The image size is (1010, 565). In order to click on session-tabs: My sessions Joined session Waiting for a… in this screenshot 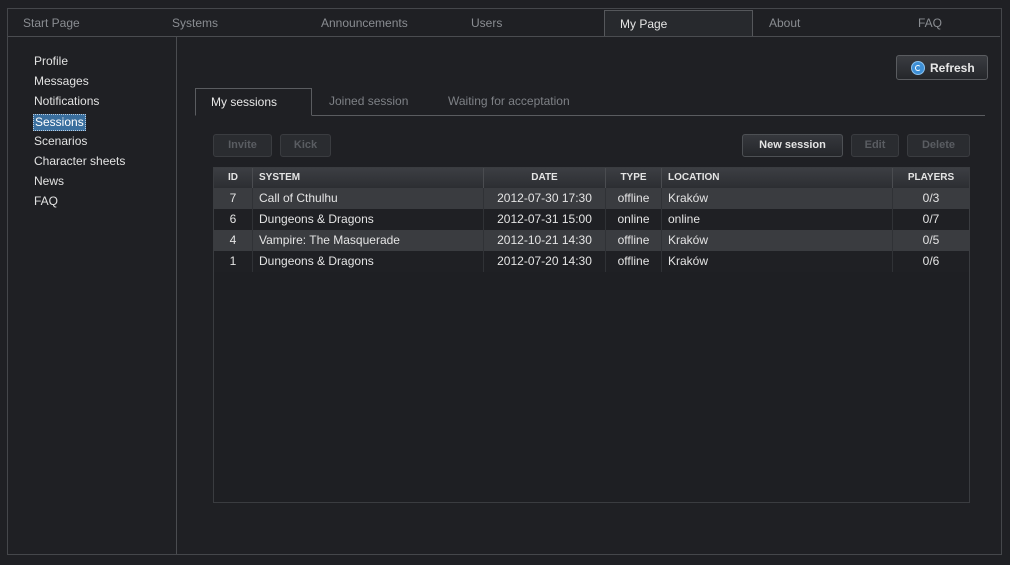, I will do `click(590, 102)`.